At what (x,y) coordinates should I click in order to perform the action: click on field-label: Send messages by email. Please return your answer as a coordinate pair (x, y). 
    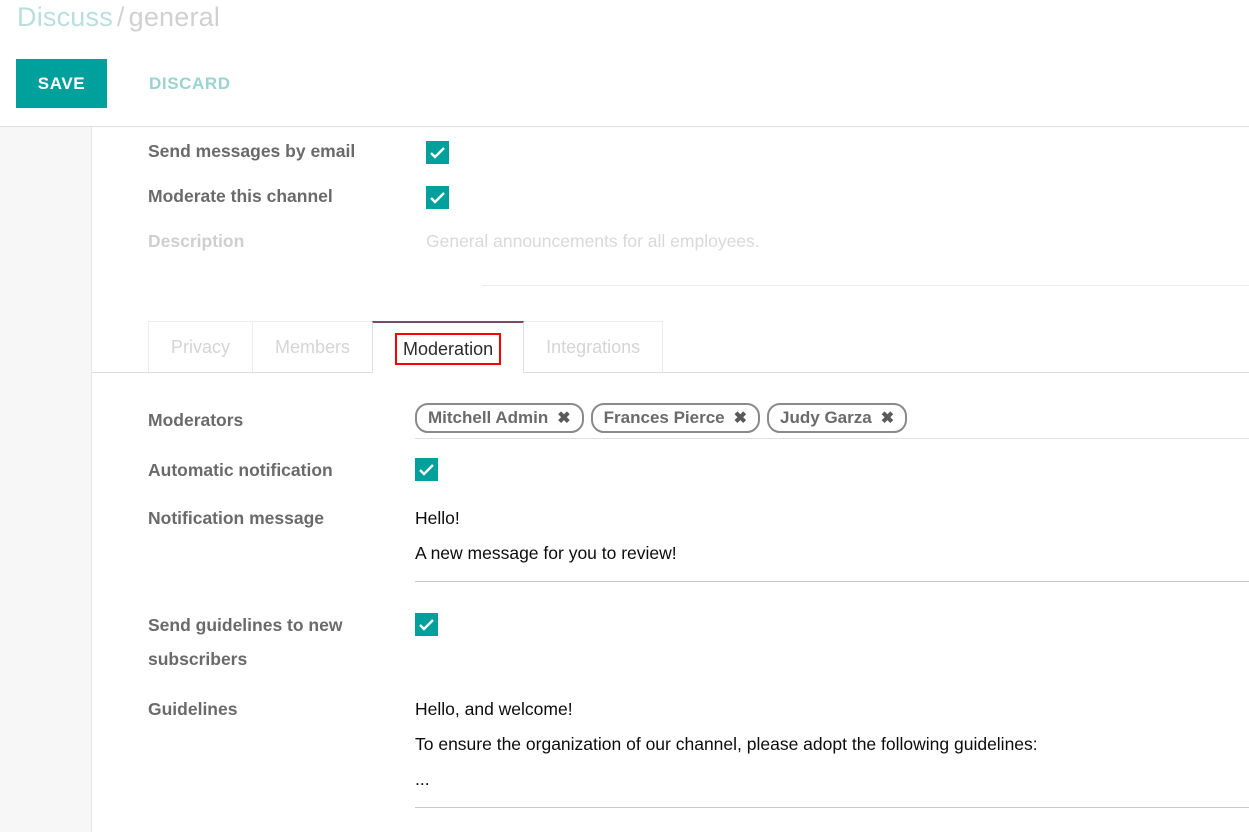
    Looking at the image, I should click on (252, 151).